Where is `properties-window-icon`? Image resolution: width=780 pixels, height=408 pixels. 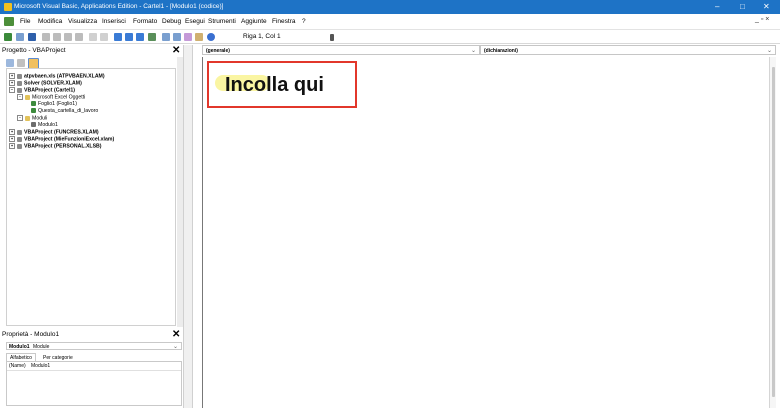
properties-window-icon is located at coordinates (177, 37).